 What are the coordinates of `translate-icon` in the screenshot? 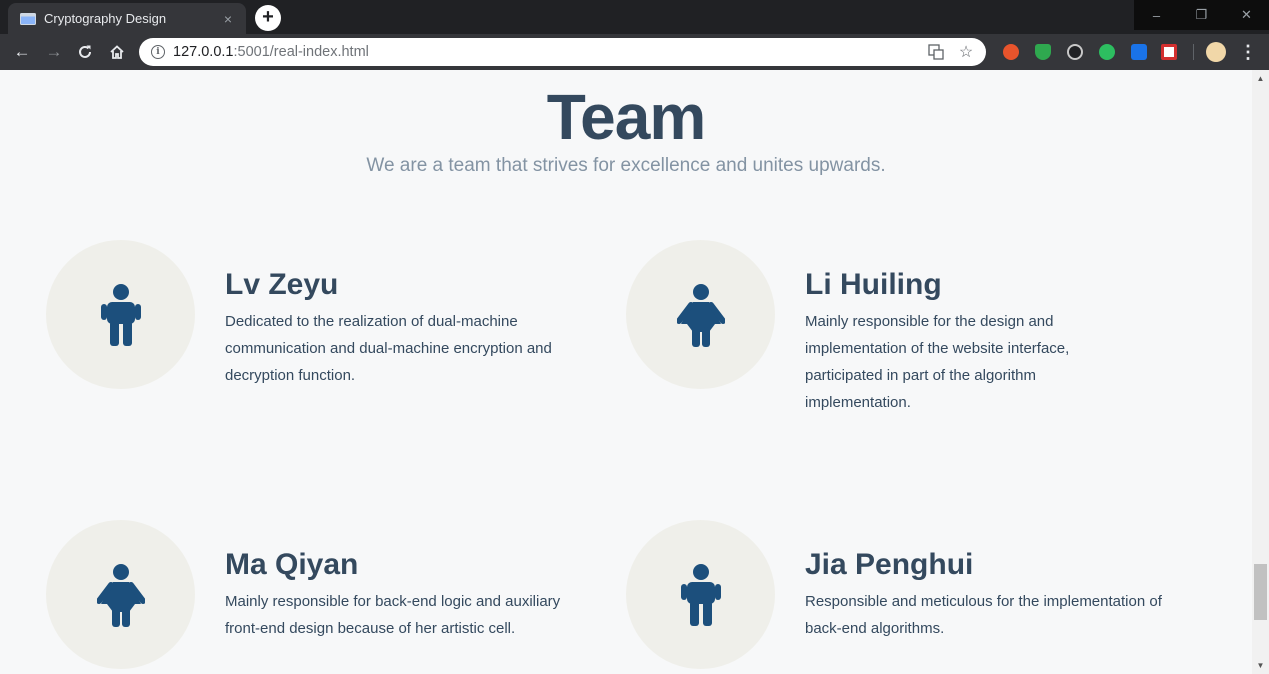 It's located at (936, 52).